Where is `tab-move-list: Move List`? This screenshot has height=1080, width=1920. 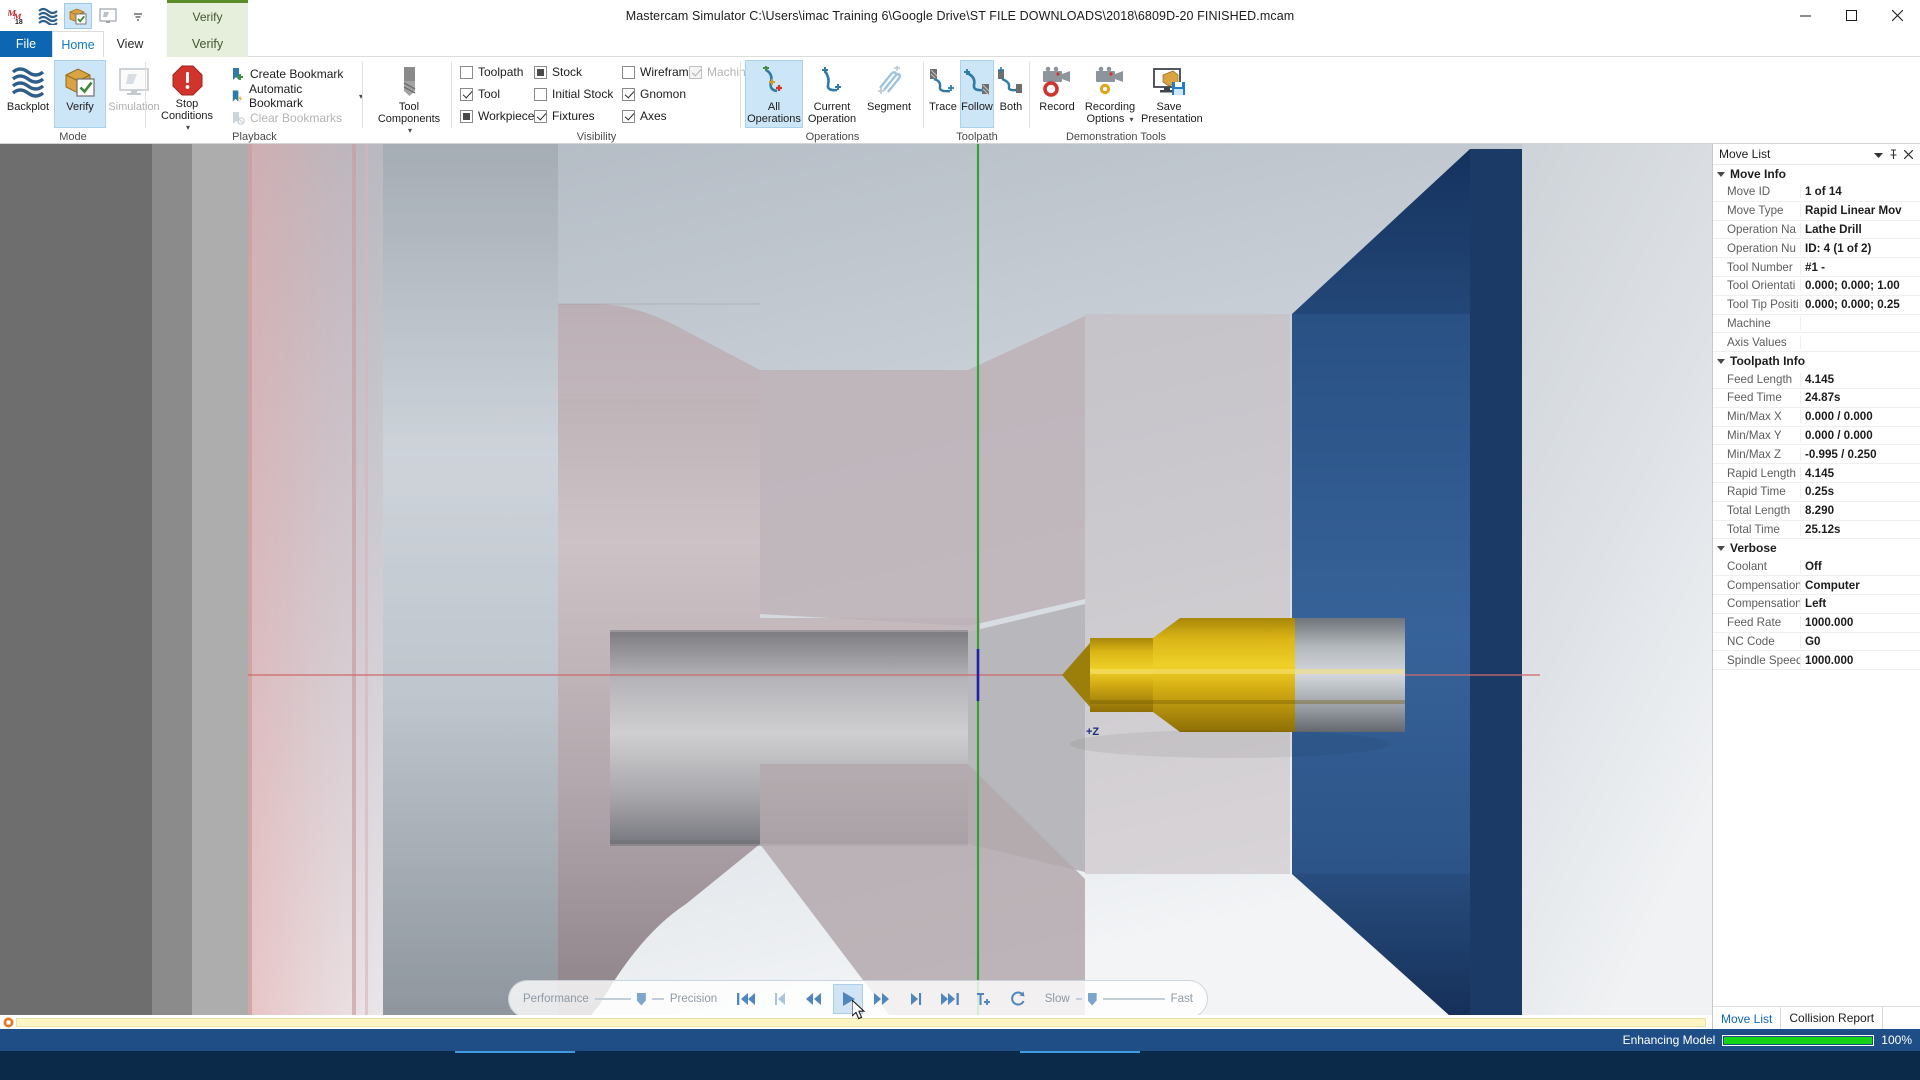 tab-move-list: Move List is located at coordinates (1747, 1018).